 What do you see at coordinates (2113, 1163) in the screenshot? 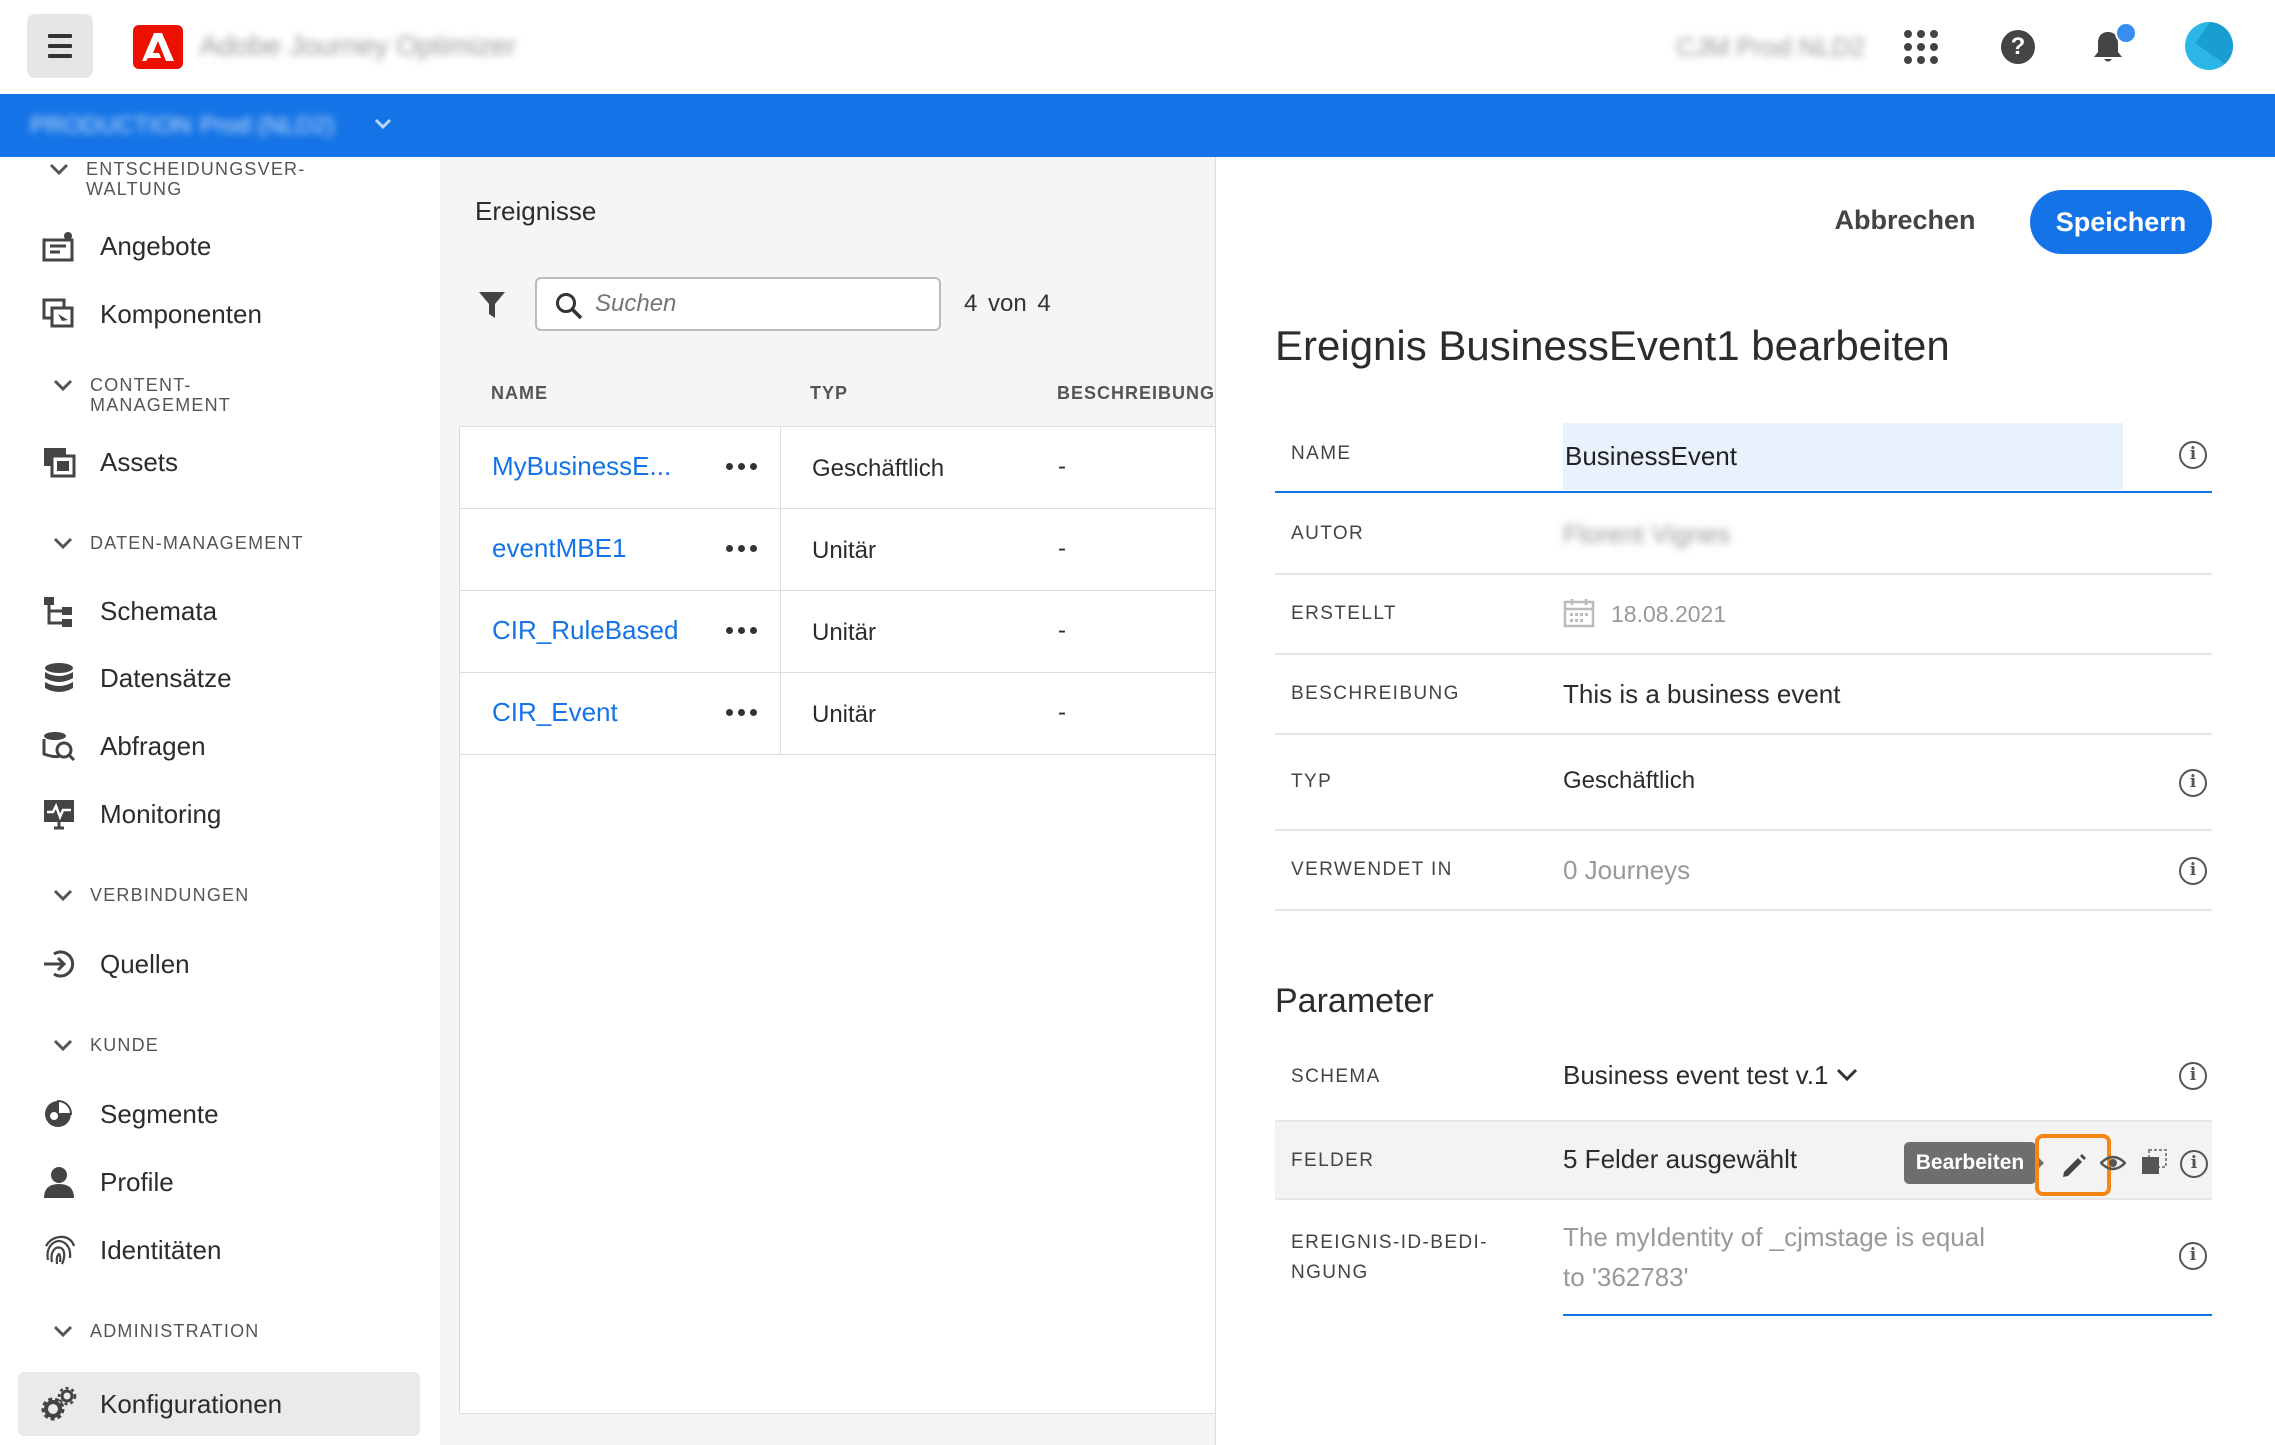
I see `eye-icon` at bounding box center [2113, 1163].